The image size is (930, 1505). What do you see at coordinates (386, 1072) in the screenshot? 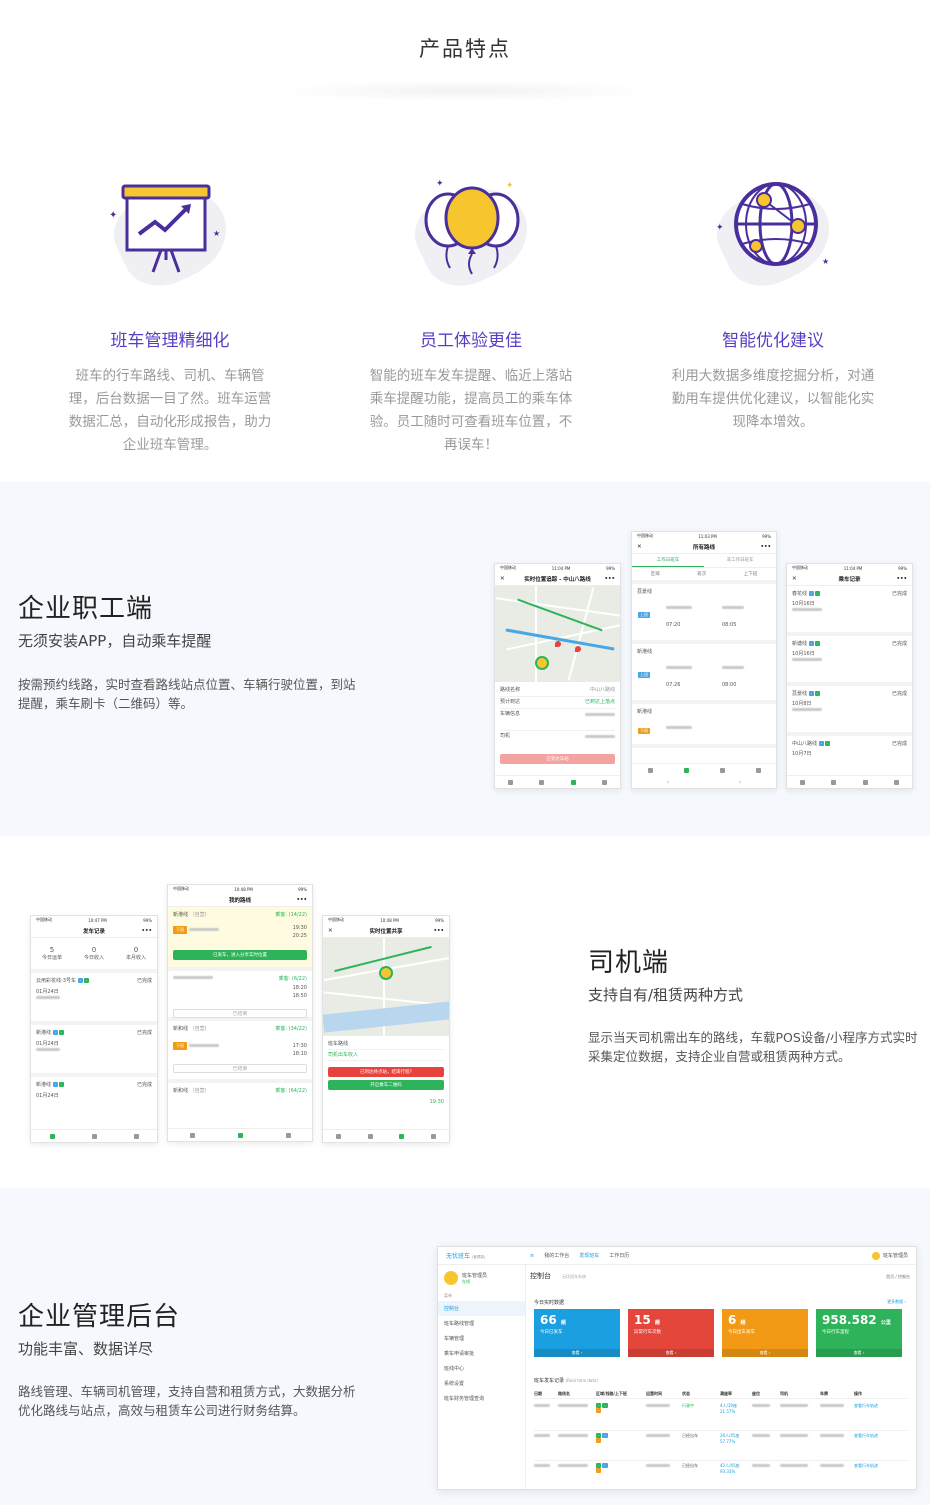
I see `end-trip-button: 已到达终点站，结束行程?` at bounding box center [386, 1072].